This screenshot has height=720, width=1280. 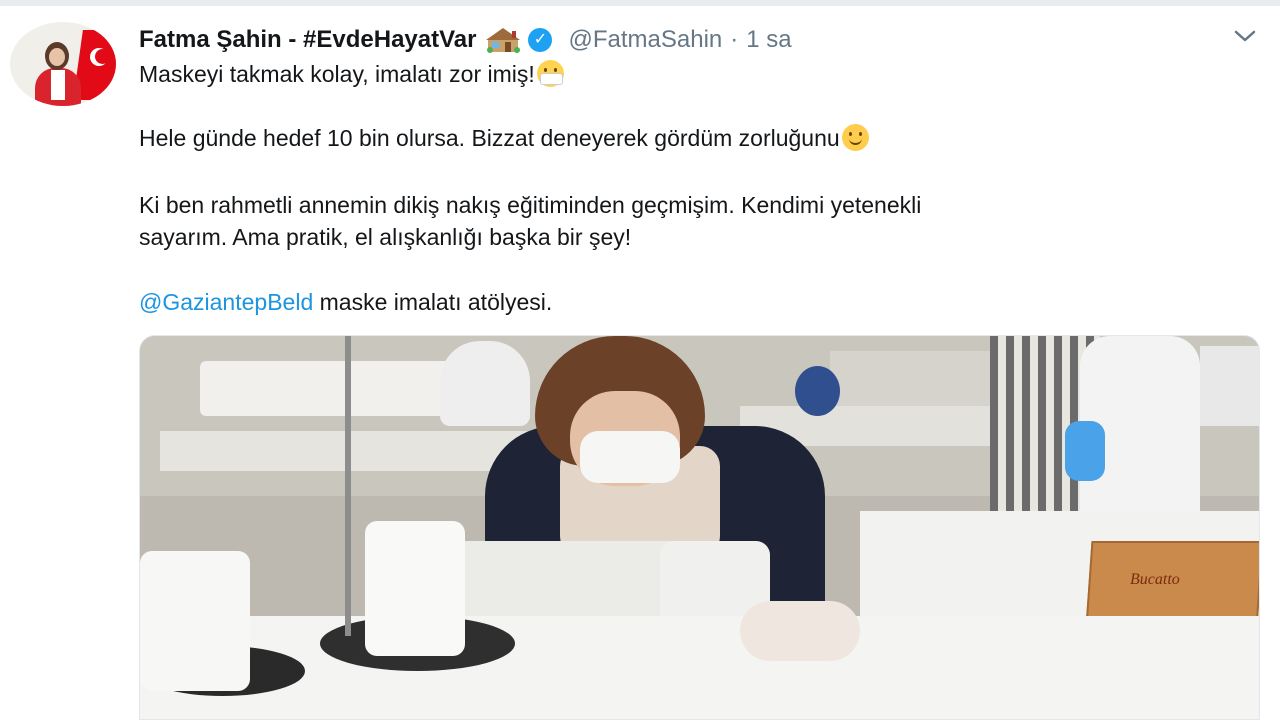 I want to click on top-border, so click(x=640, y=3).